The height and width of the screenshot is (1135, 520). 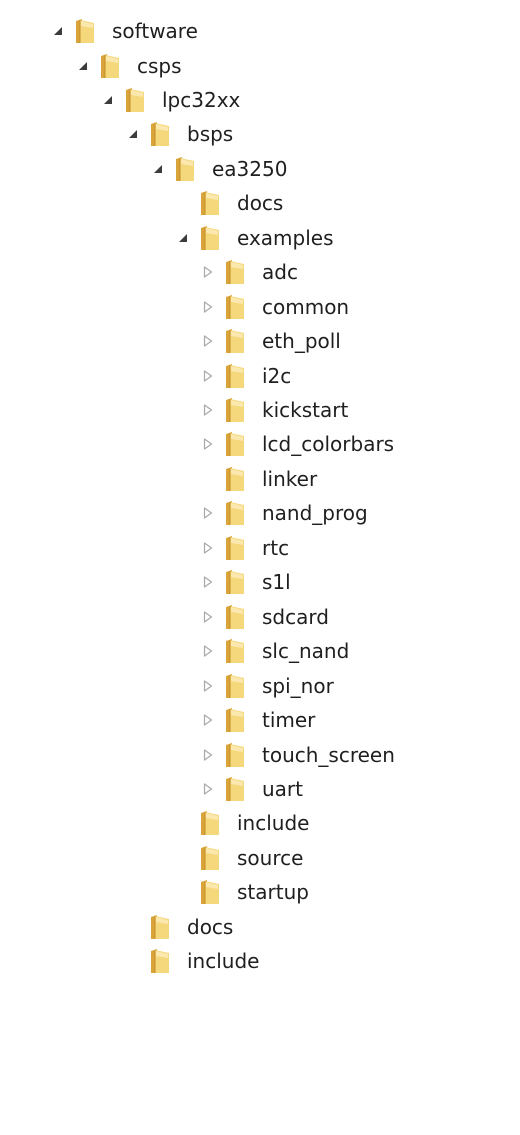 What do you see at coordinates (290, 478) in the screenshot?
I see `tree-item-label: linker` at bounding box center [290, 478].